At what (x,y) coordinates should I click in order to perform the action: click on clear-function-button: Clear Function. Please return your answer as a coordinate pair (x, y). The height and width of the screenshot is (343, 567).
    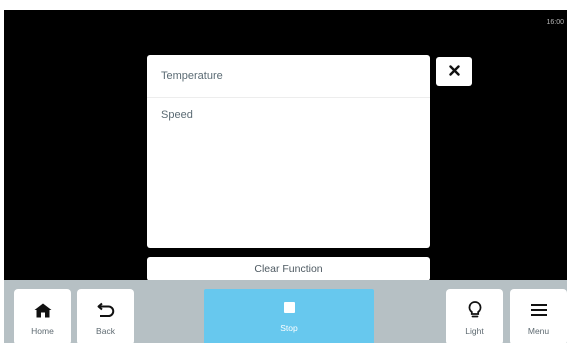
    Looking at the image, I should click on (288, 269).